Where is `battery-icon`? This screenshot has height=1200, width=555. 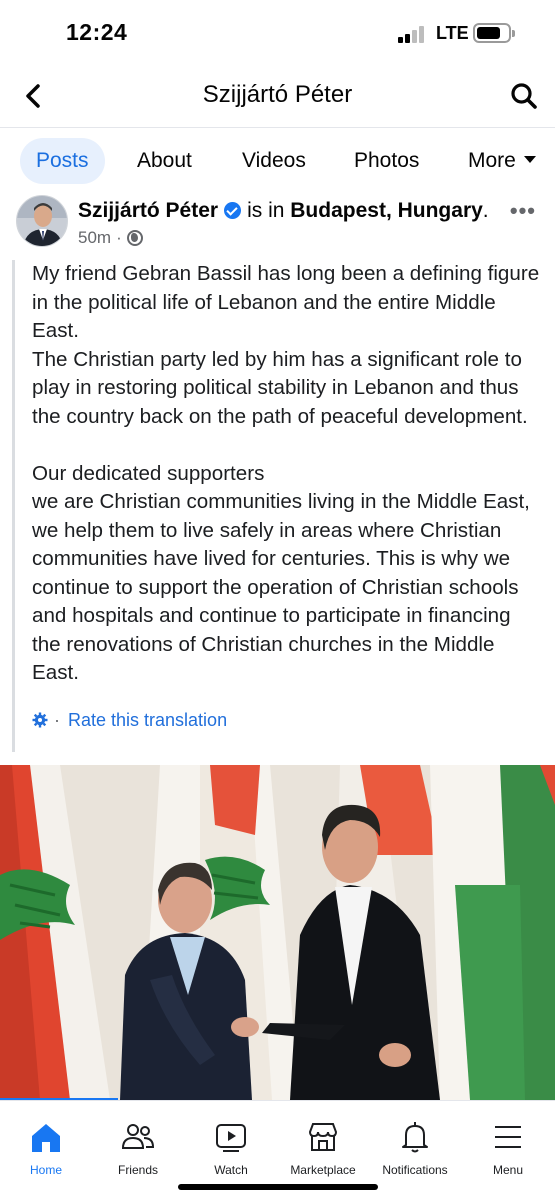
battery-icon is located at coordinates (492, 33).